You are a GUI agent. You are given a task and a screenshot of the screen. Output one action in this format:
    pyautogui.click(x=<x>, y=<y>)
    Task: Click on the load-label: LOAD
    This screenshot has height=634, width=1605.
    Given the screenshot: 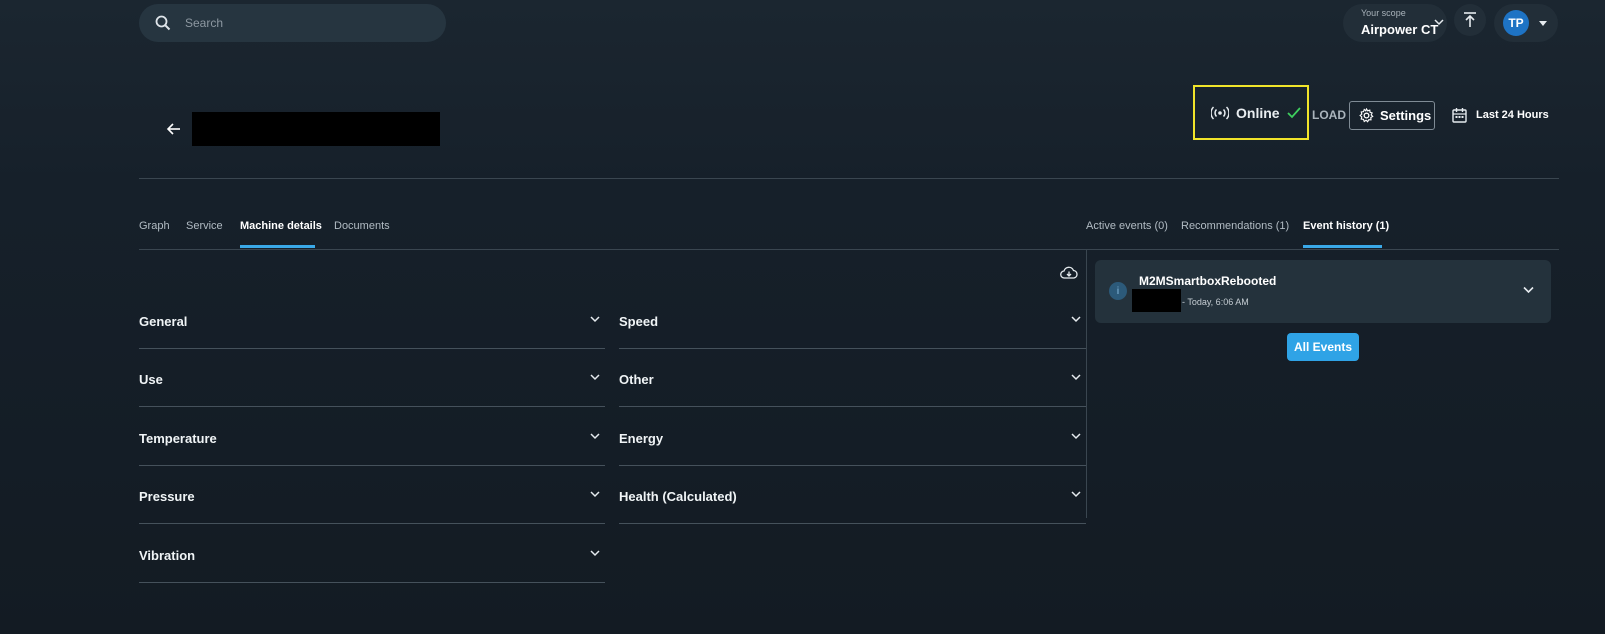 What is the action you would take?
    pyautogui.click(x=1329, y=115)
    